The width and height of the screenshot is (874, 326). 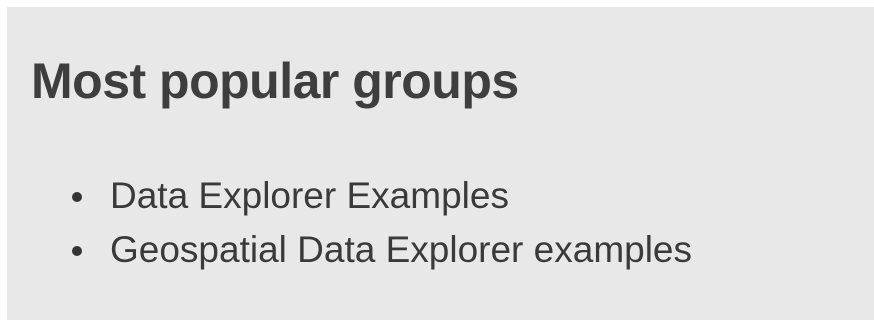 I want to click on list-item: Data Explorer Examples, so click(x=349, y=196).